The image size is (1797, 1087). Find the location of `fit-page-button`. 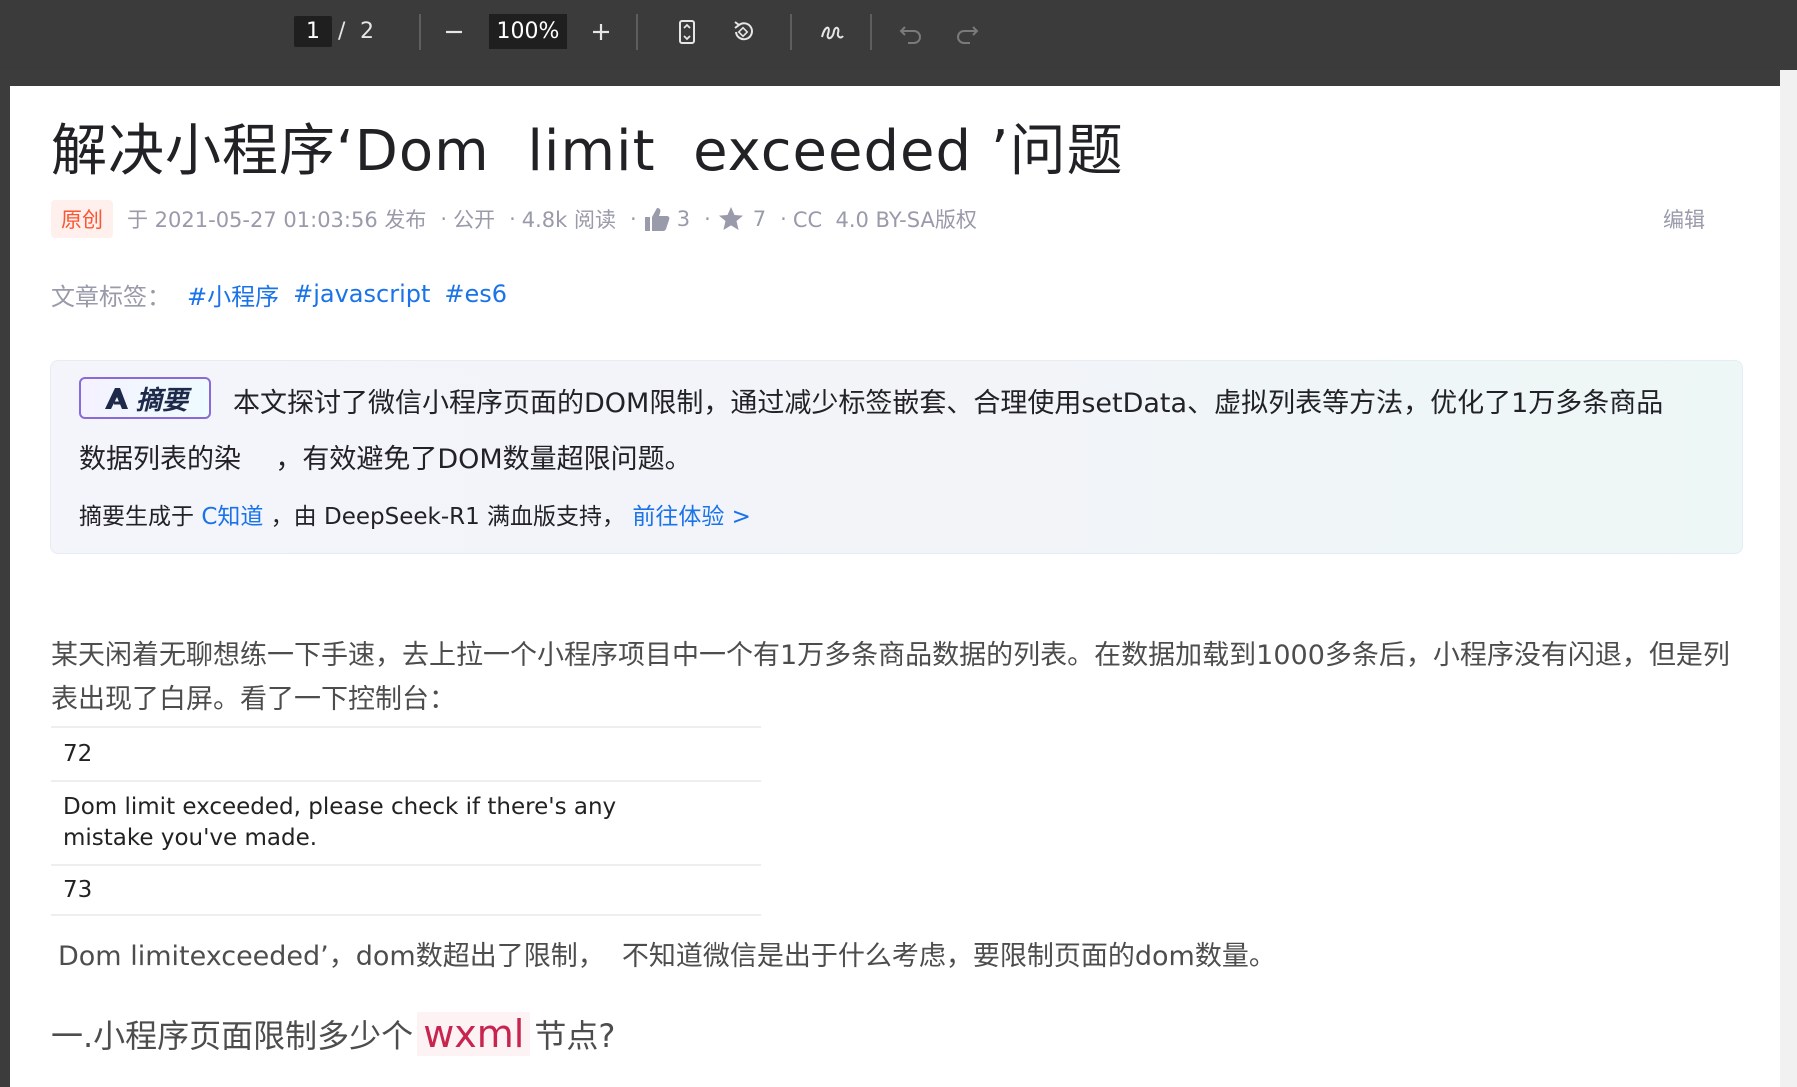

fit-page-button is located at coordinates (687, 32).